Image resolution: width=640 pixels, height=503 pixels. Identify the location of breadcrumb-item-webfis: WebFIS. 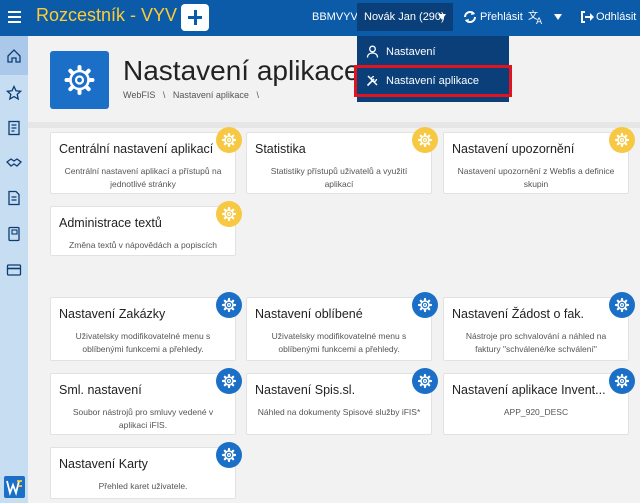
(139, 95).